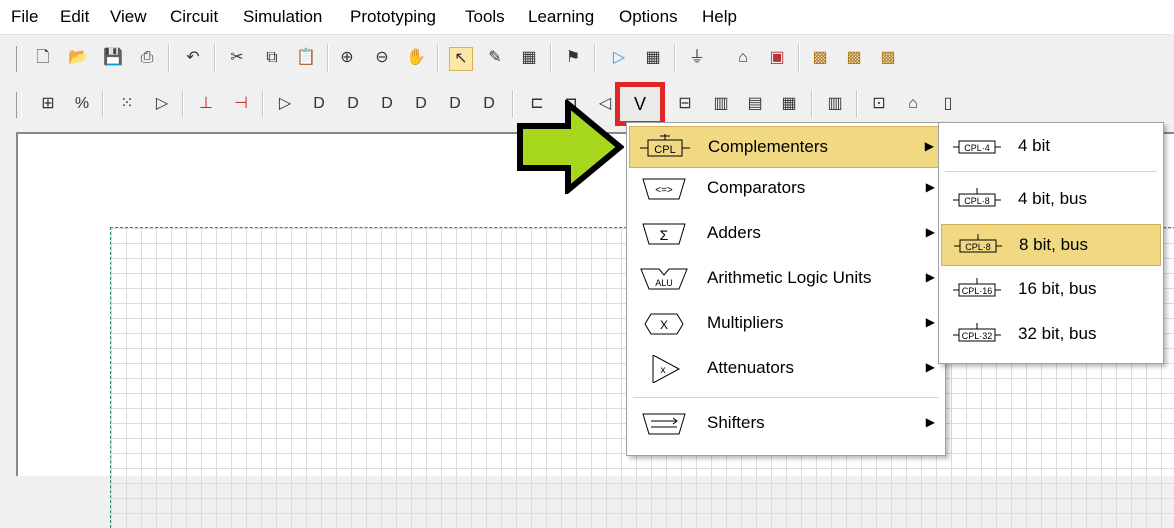 This screenshot has width=1174, height=528. Describe the element at coordinates (416, 58) in the screenshot. I see `hand-pan-icon: ✋` at that location.